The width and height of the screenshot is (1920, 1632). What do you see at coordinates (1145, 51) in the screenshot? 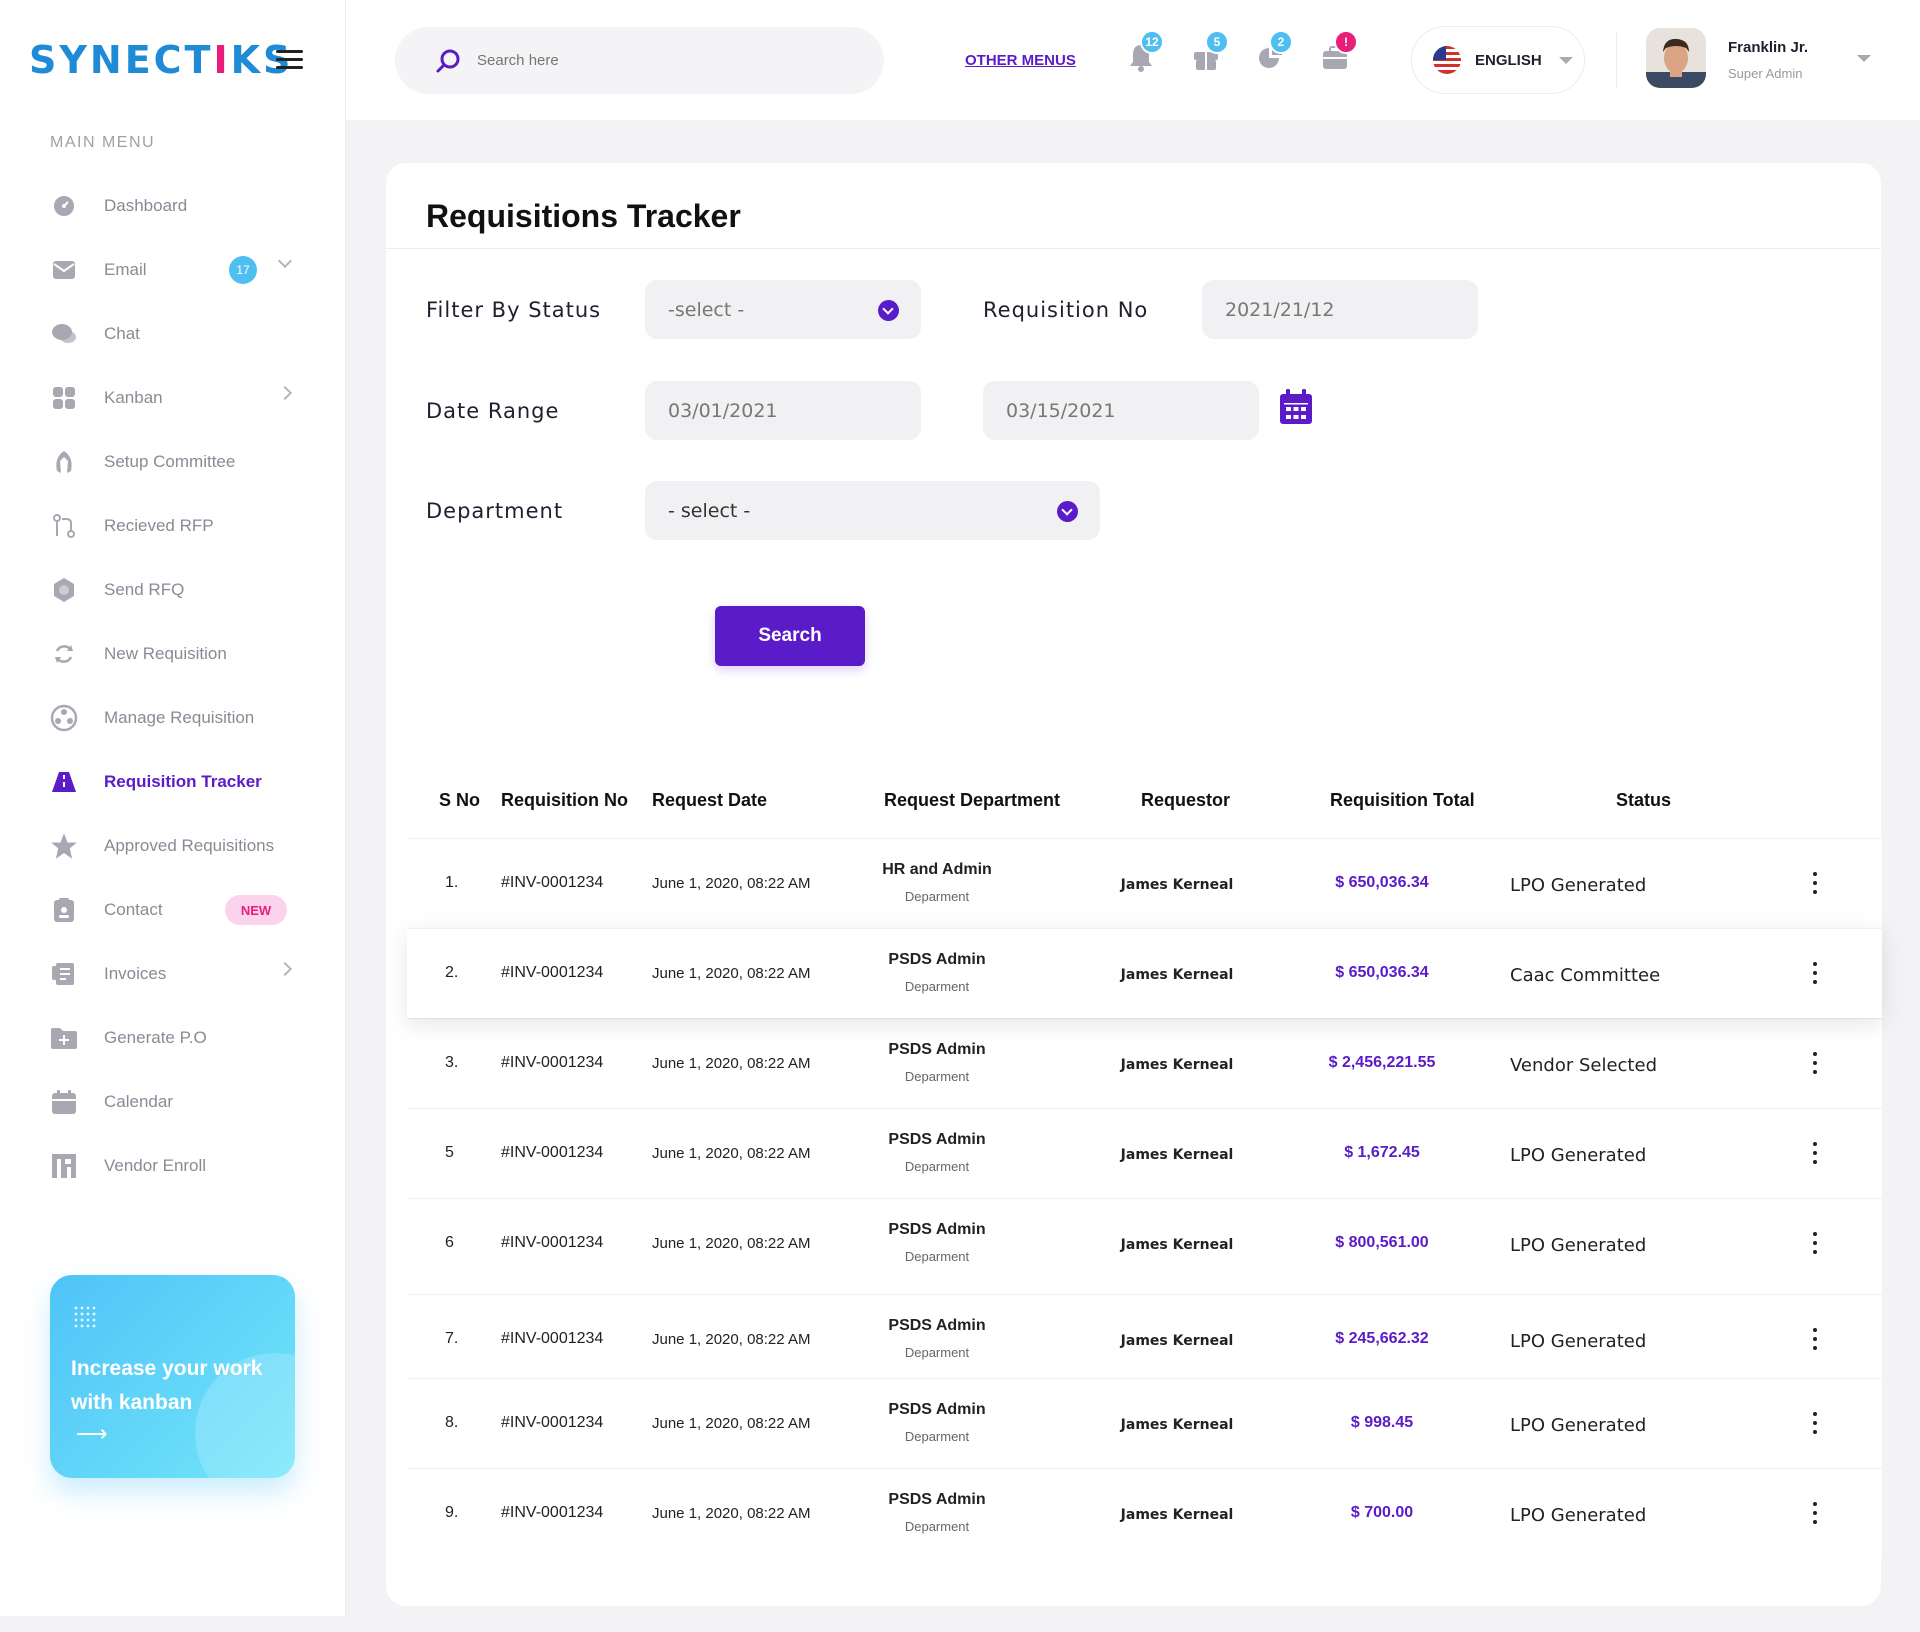
I see `notifications-button: 12` at bounding box center [1145, 51].